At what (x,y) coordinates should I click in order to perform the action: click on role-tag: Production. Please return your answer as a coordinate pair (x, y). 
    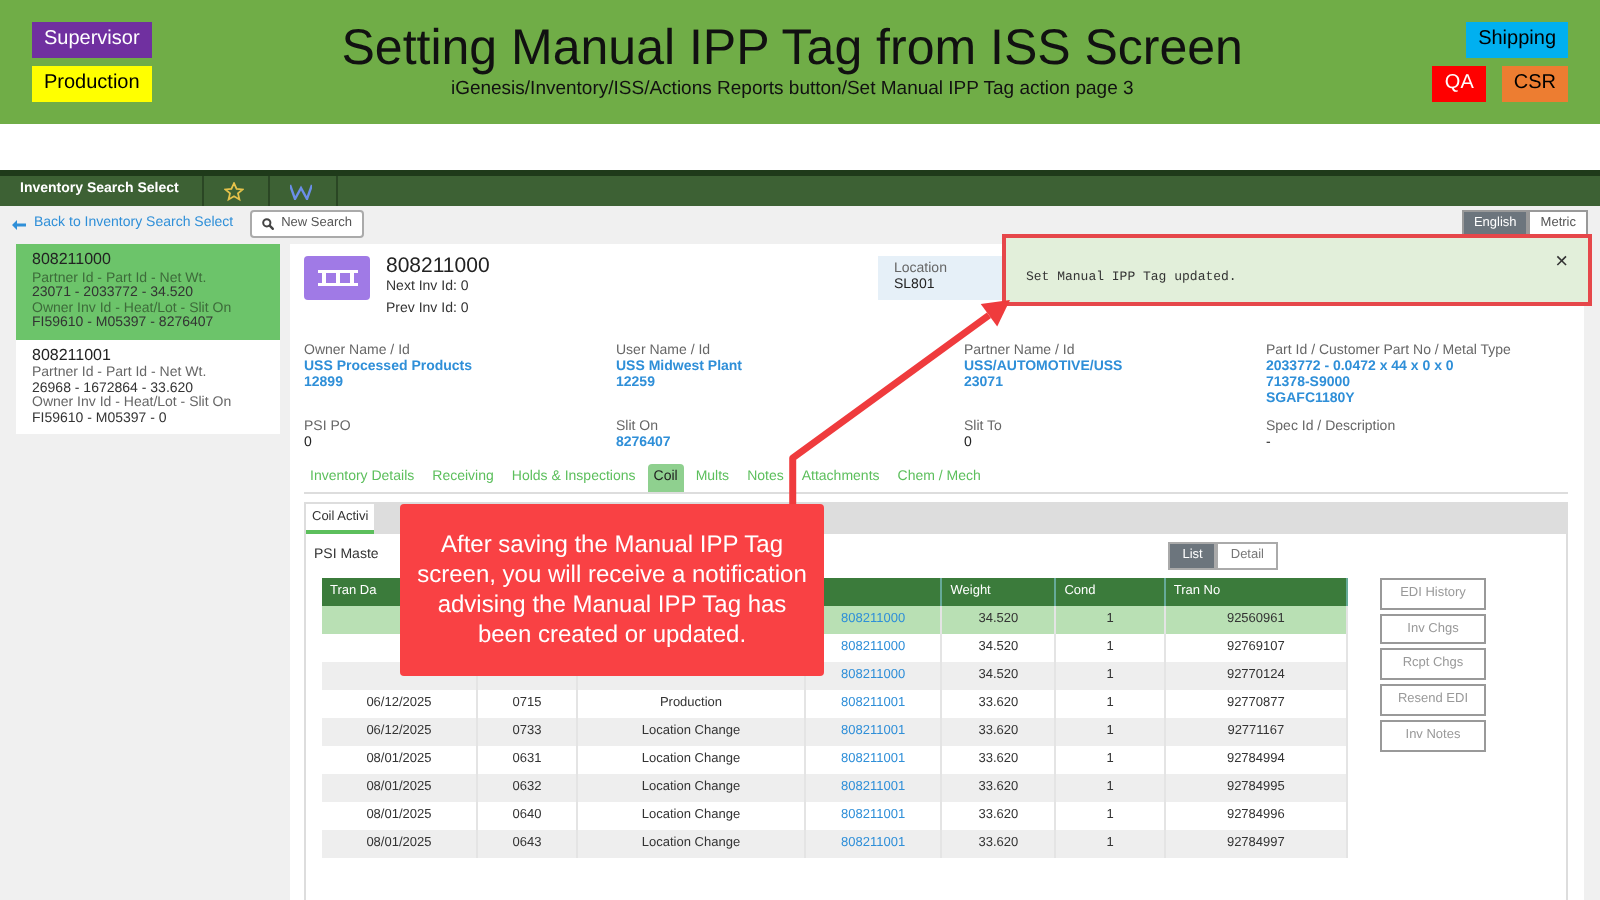
    Looking at the image, I should click on (92, 84).